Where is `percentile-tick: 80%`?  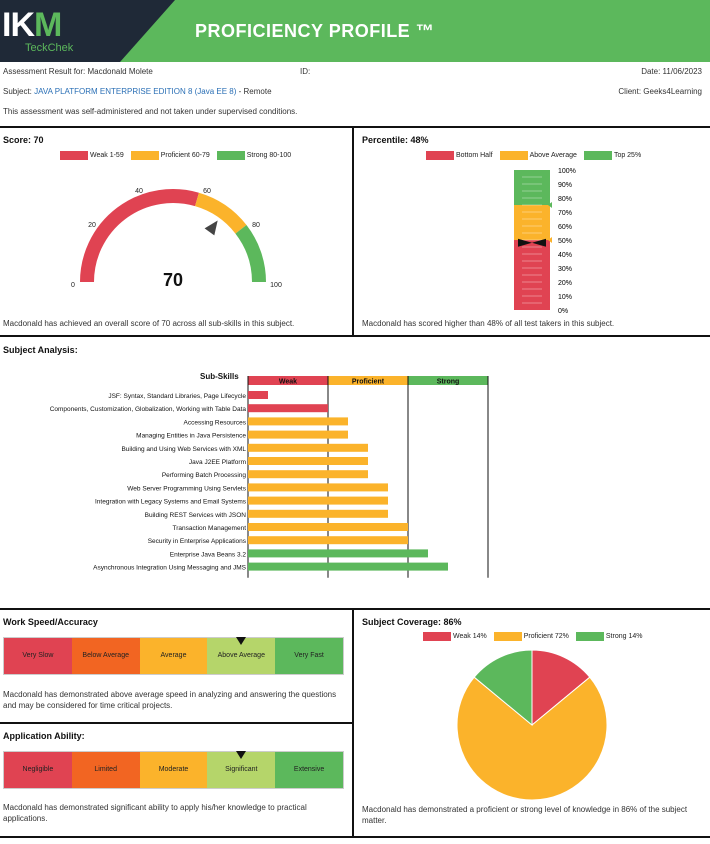 percentile-tick: 80% is located at coordinates (565, 199).